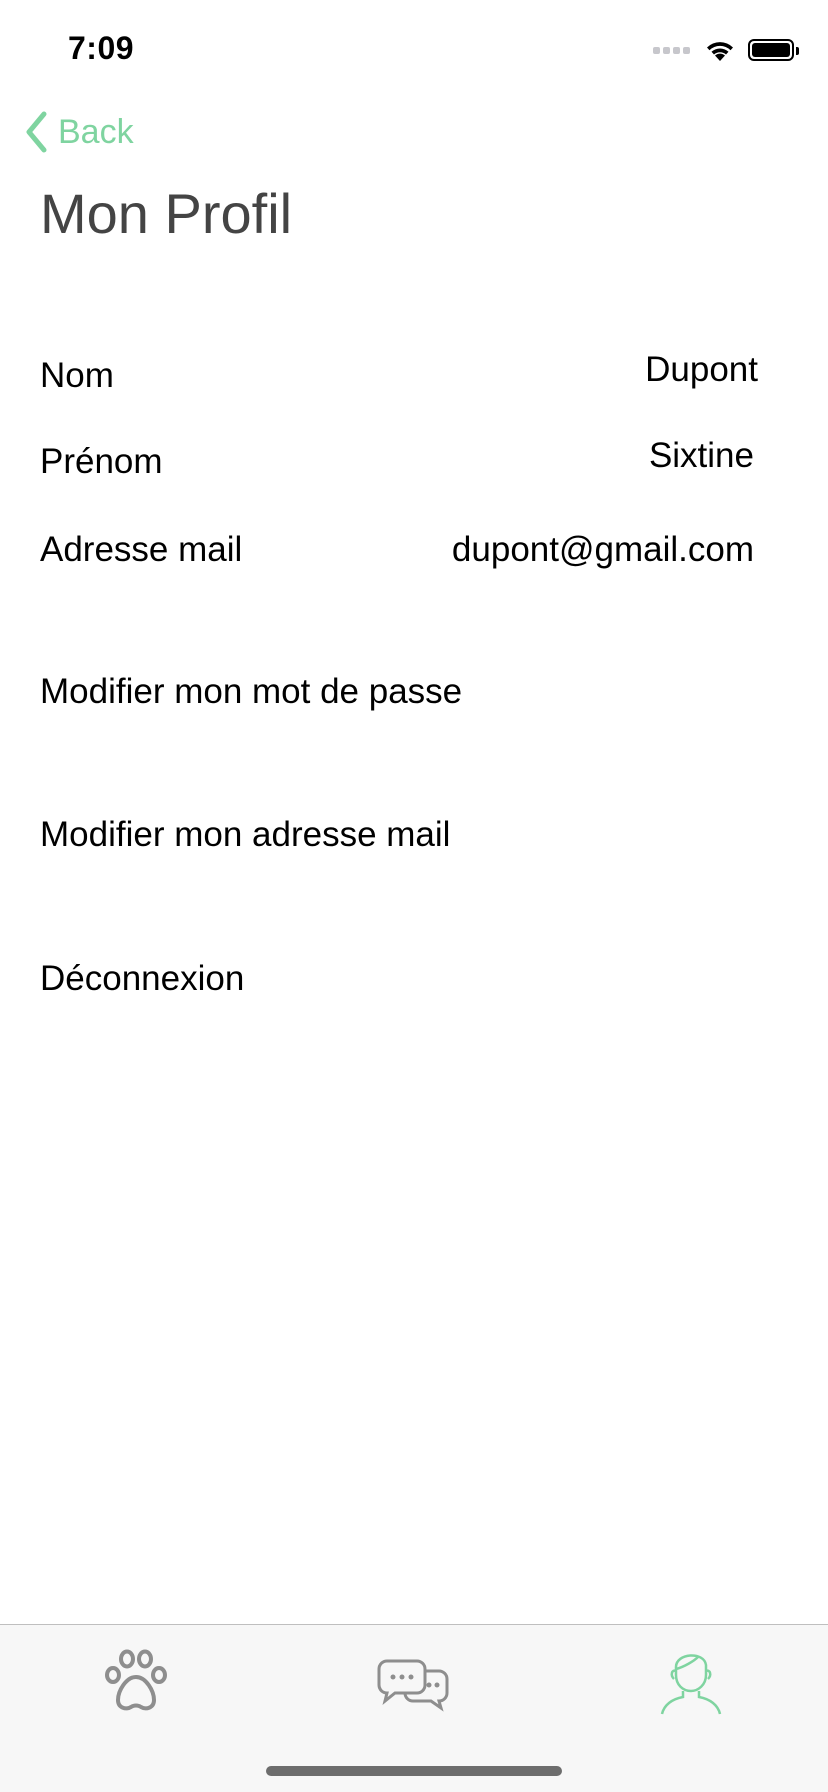 The height and width of the screenshot is (1792, 828). Describe the element at coordinates (602, 549) in the screenshot. I see `profile-value-email: dupont@gmail.com` at that location.